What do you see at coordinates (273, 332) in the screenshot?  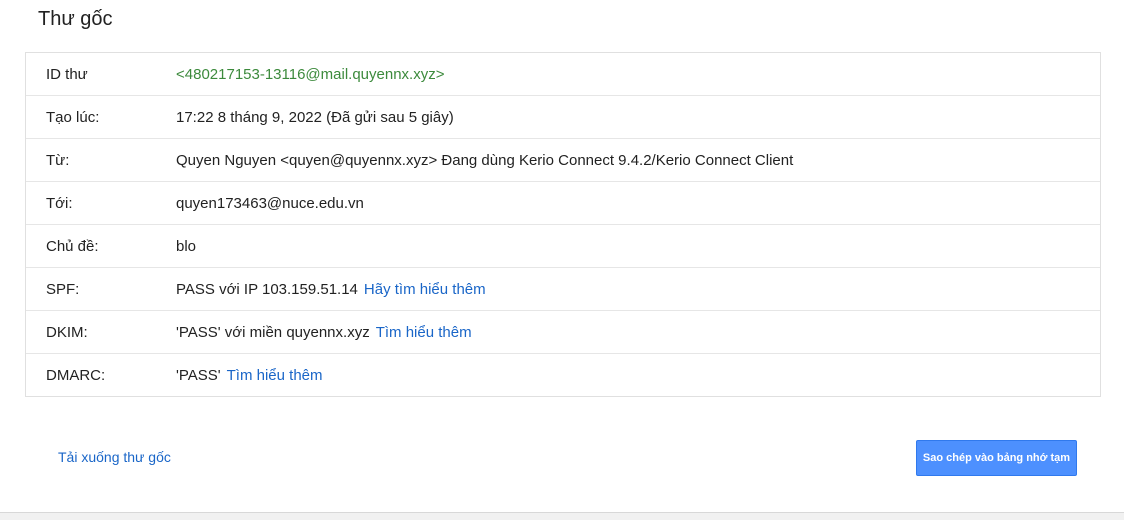 I see `dkim-value: 'PASS' với miền quyennx.xyz` at bounding box center [273, 332].